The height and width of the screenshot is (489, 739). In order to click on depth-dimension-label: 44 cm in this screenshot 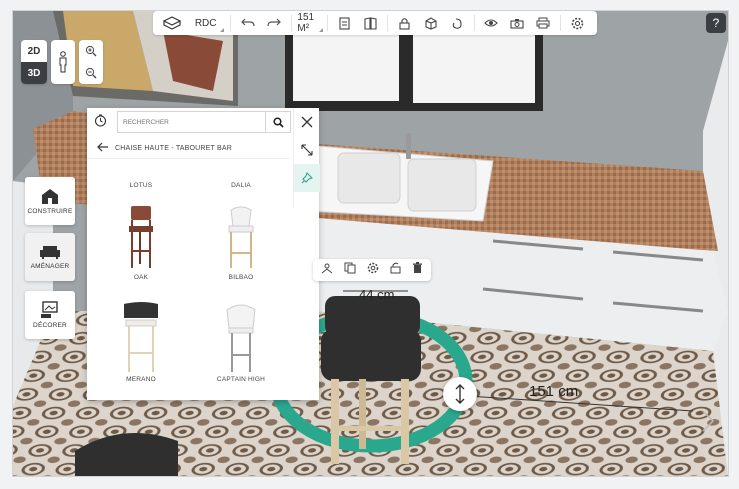, I will do `click(377, 294)`.